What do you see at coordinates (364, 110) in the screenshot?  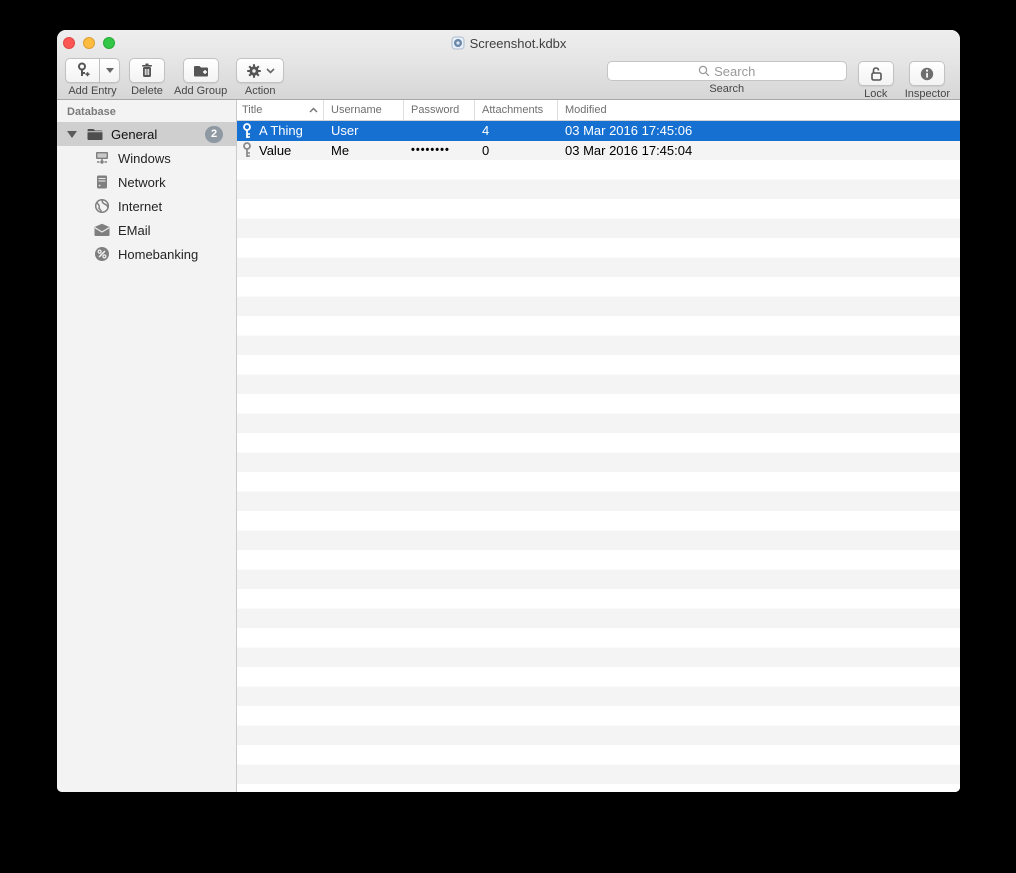 I see `column-header-username: Username` at bounding box center [364, 110].